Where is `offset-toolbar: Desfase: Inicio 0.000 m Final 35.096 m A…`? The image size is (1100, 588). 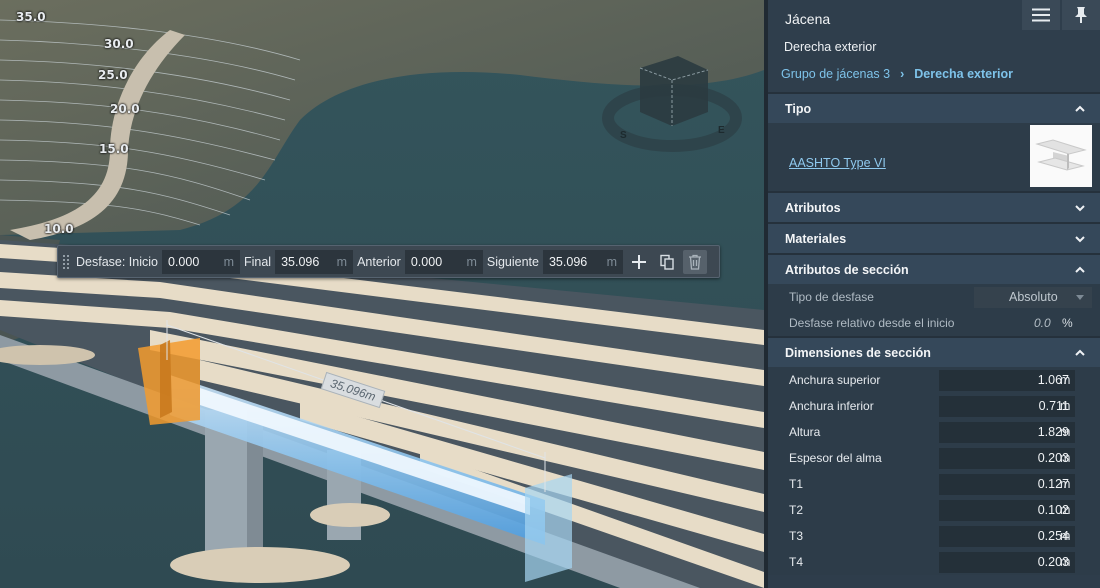 offset-toolbar: Desfase: Inicio 0.000 m Final 35.096 m A… is located at coordinates (388, 261).